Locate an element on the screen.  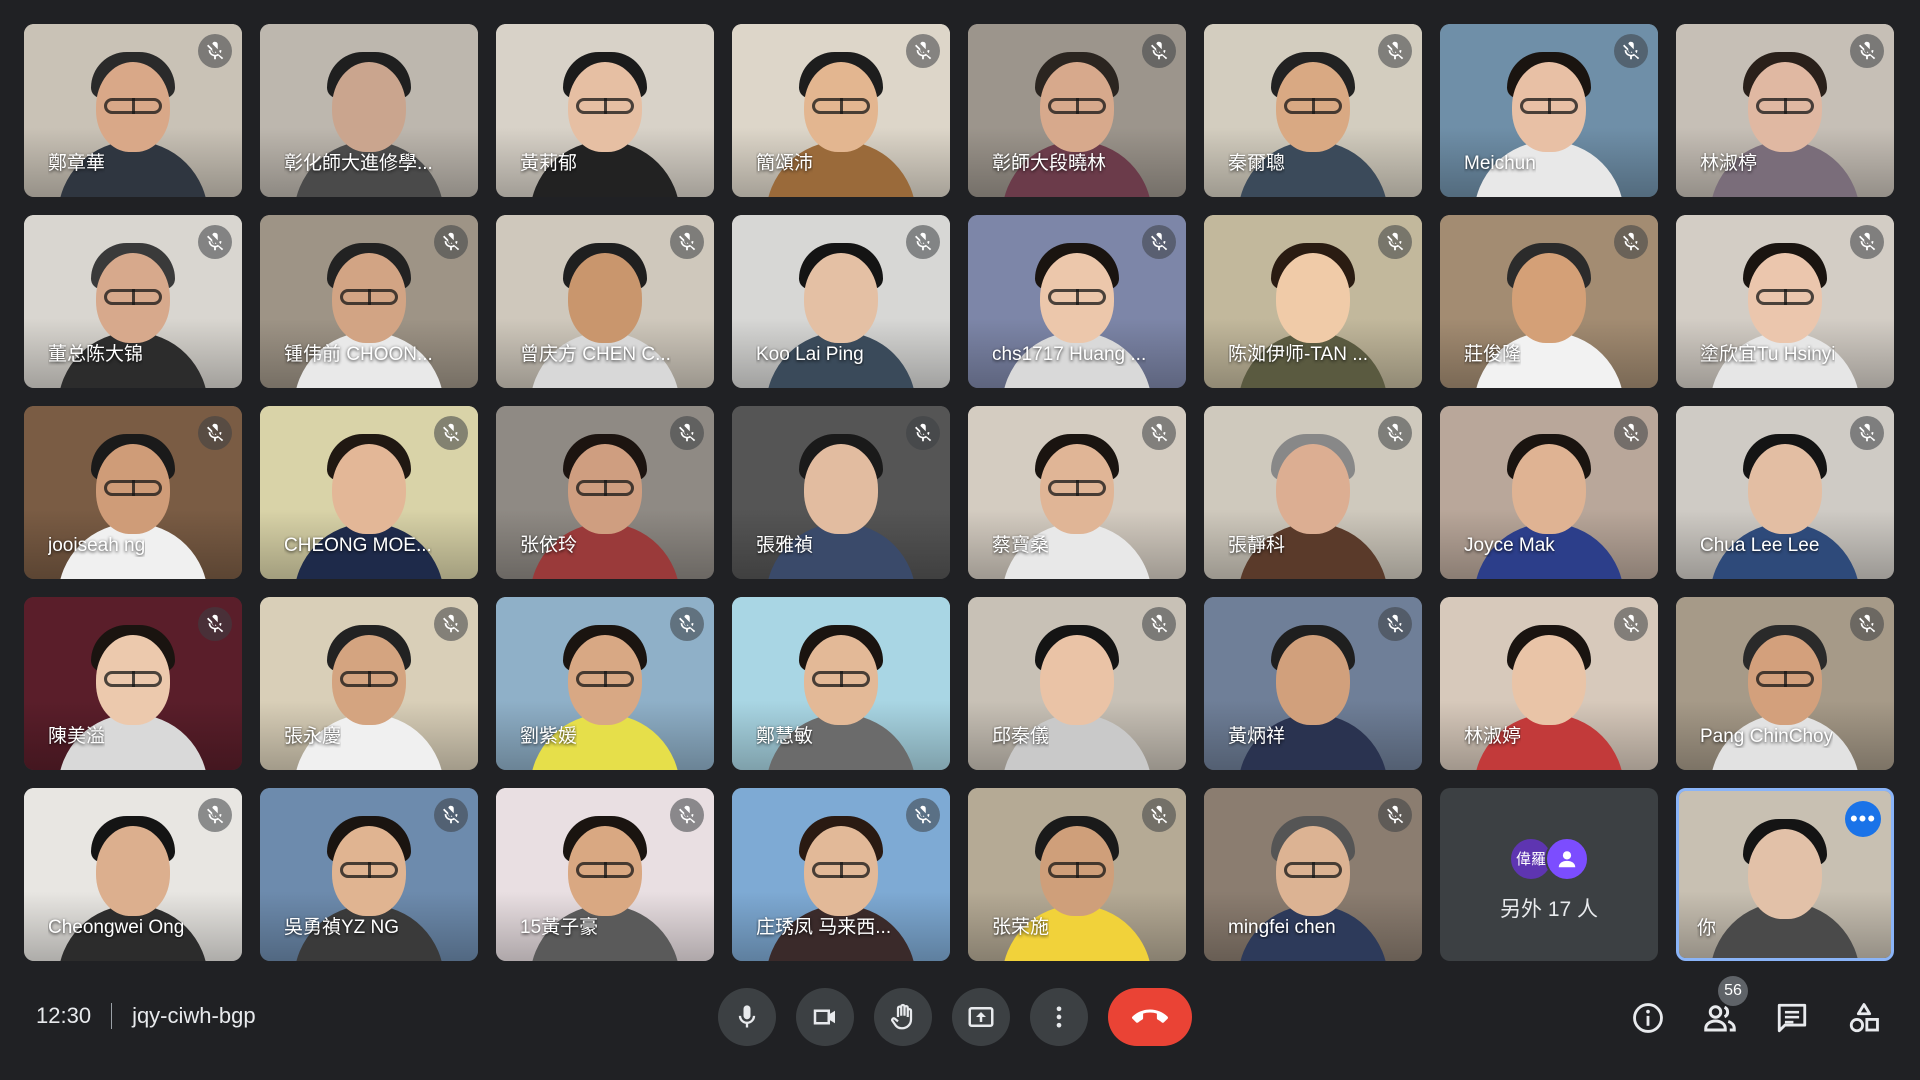
other-participants-tile: 偉羅 另外 17 人 is located at coordinates (1549, 874).